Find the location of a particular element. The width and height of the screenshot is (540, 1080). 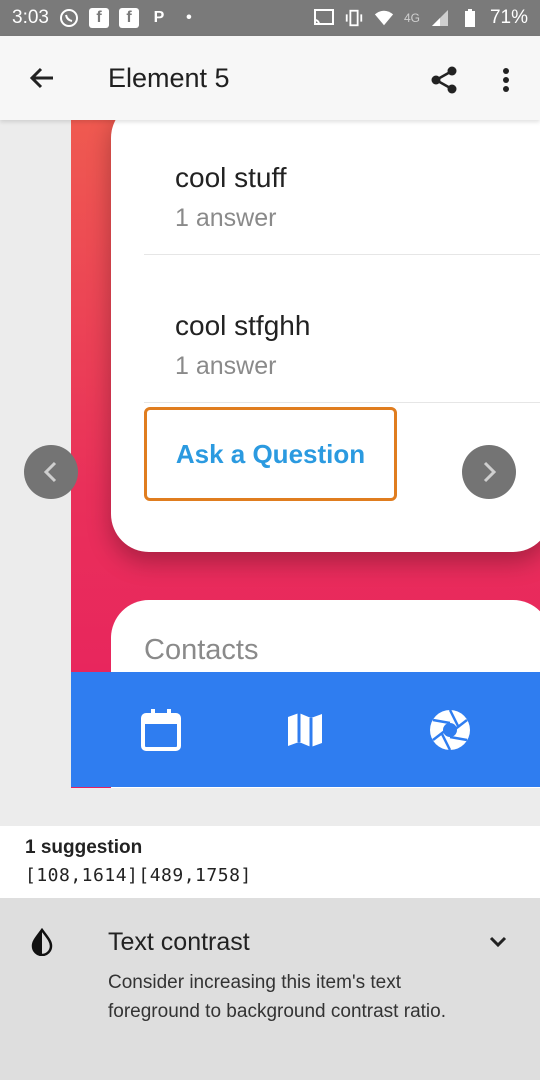

contacts-title: Contacts is located at coordinates (201, 650).